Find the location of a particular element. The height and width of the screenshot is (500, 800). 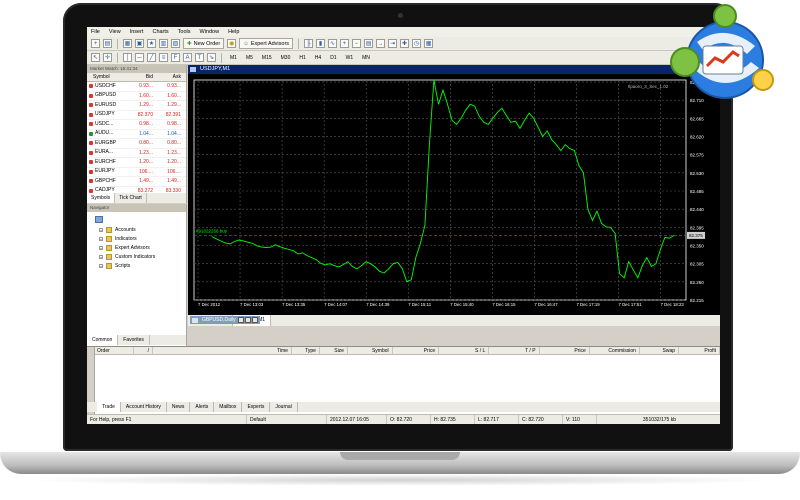

fibonacci-icon: F is located at coordinates (175, 57).